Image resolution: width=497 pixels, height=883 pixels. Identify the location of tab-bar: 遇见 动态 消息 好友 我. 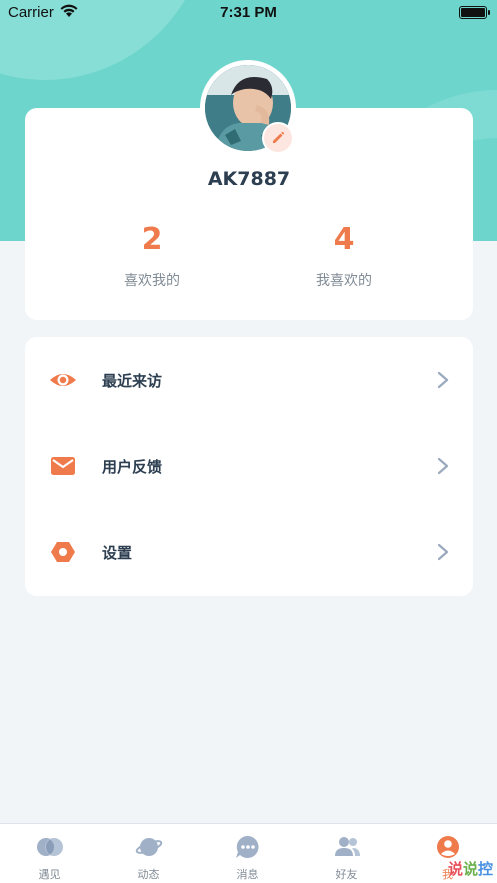
(248, 853).